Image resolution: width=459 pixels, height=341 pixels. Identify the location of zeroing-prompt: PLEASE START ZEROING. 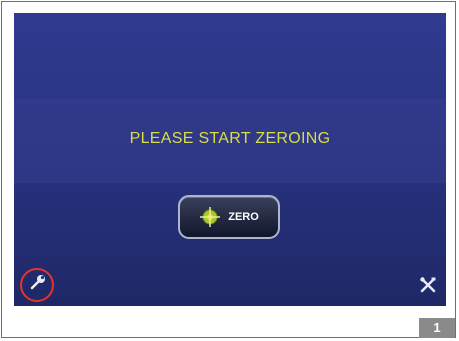
(230, 138).